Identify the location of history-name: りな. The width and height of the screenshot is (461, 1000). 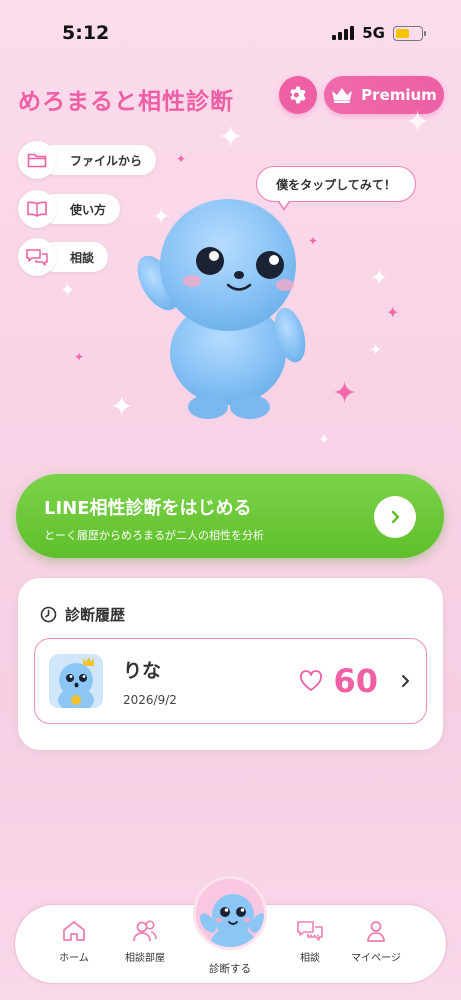
(142, 670).